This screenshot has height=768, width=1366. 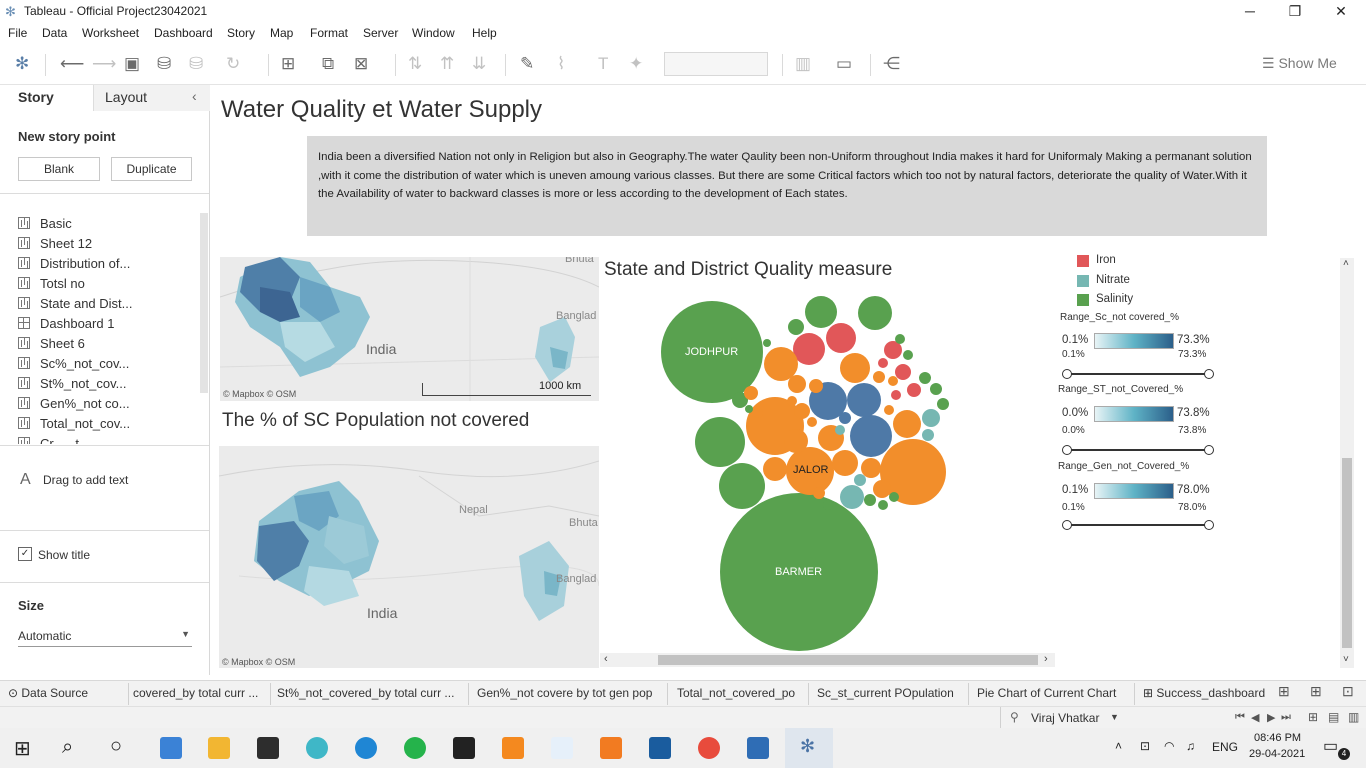 What do you see at coordinates (1348, 691) in the screenshot?
I see `new-story-icon: ⊡` at bounding box center [1348, 691].